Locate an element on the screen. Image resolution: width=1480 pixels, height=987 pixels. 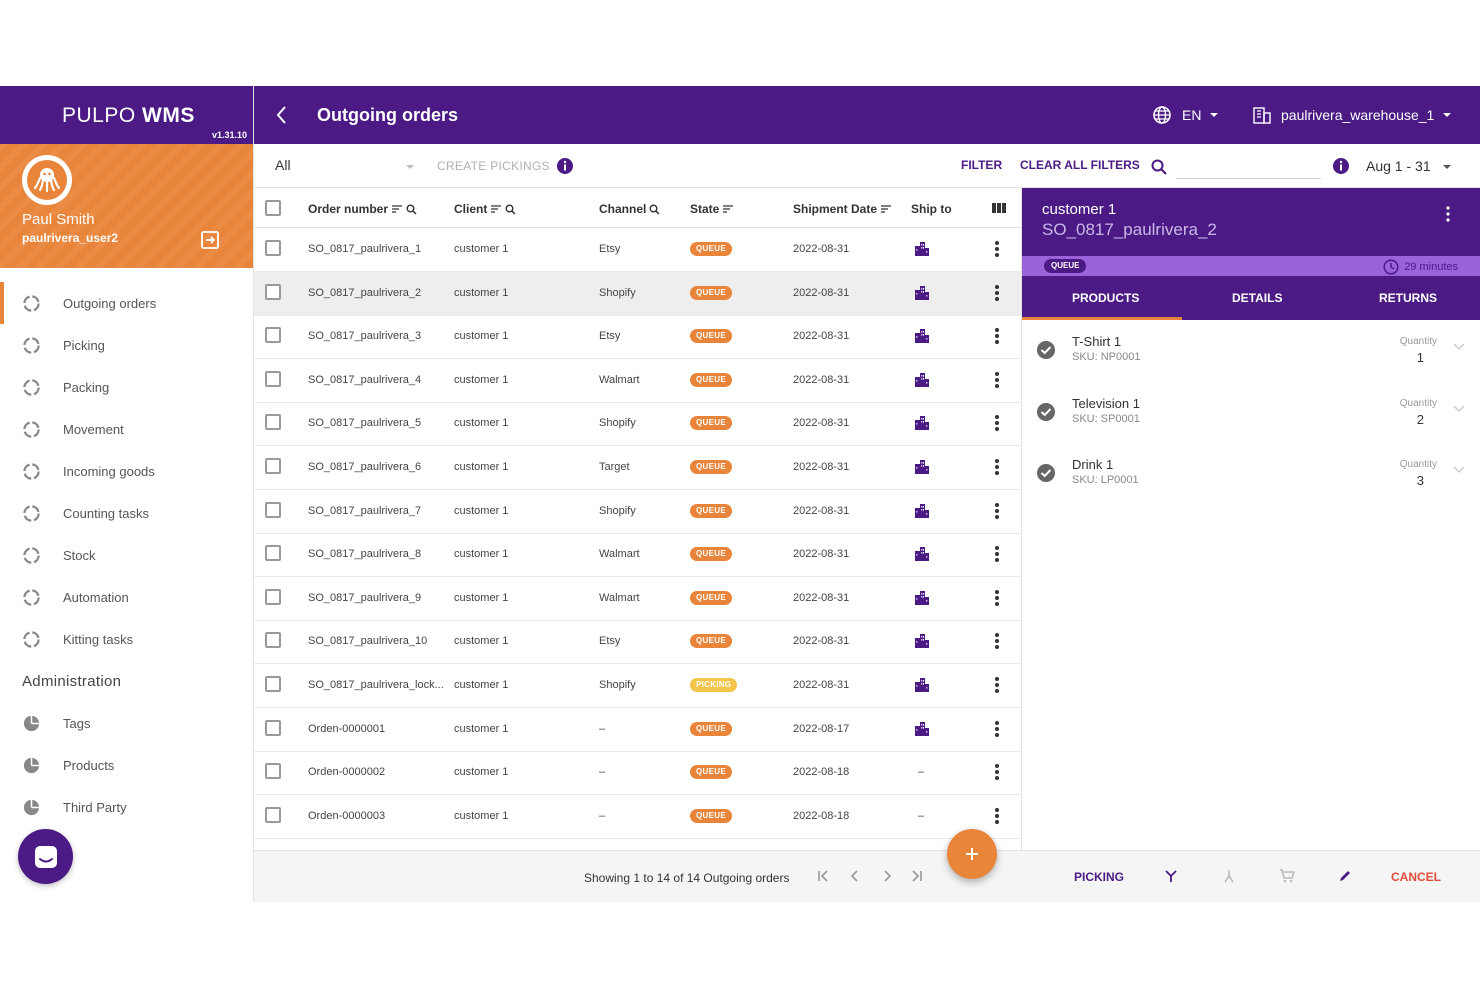
prev-page-icon is located at coordinates (855, 876).